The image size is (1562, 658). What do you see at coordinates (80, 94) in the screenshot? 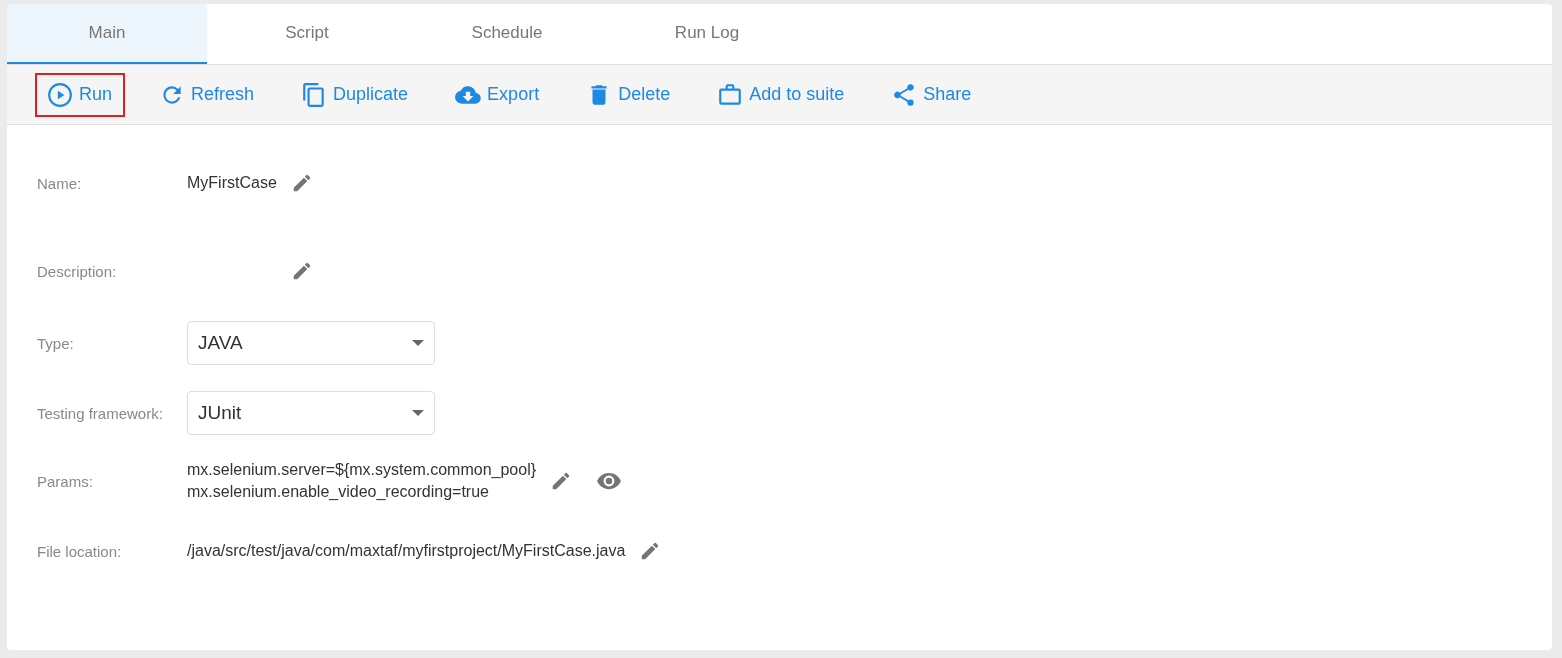
I see `toolbar-button: Run` at bounding box center [80, 94].